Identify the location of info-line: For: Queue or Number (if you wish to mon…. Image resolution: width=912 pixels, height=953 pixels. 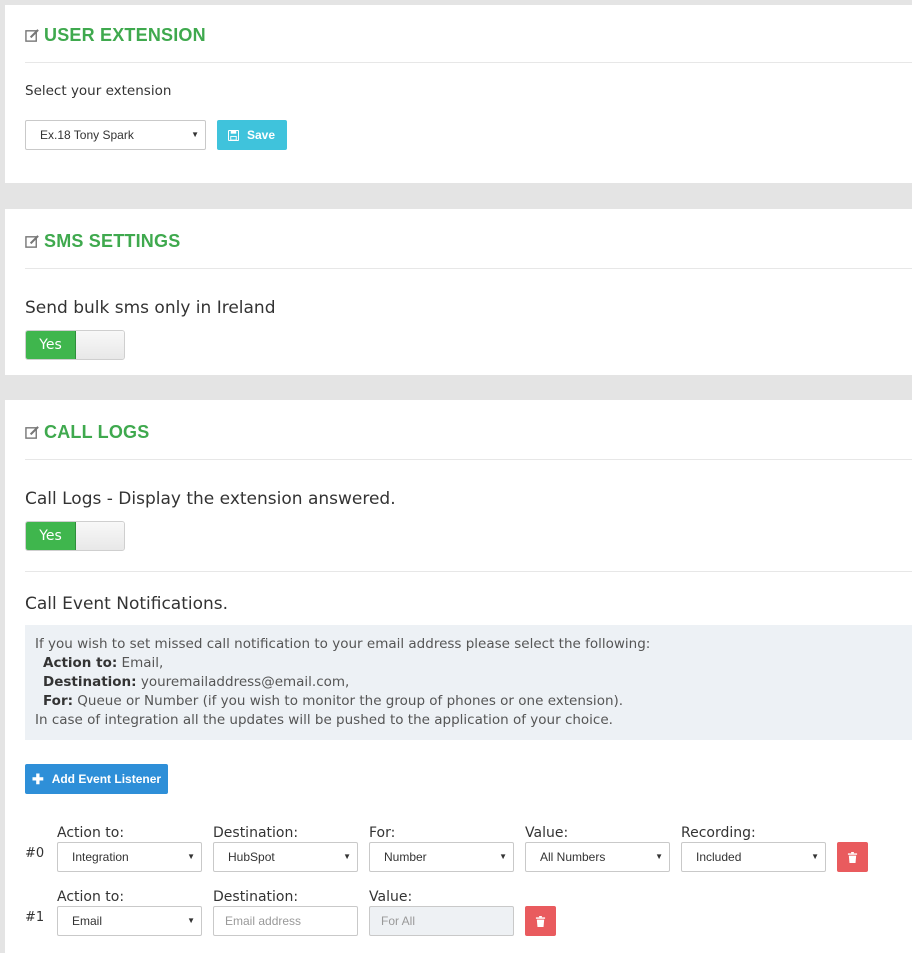
(333, 701).